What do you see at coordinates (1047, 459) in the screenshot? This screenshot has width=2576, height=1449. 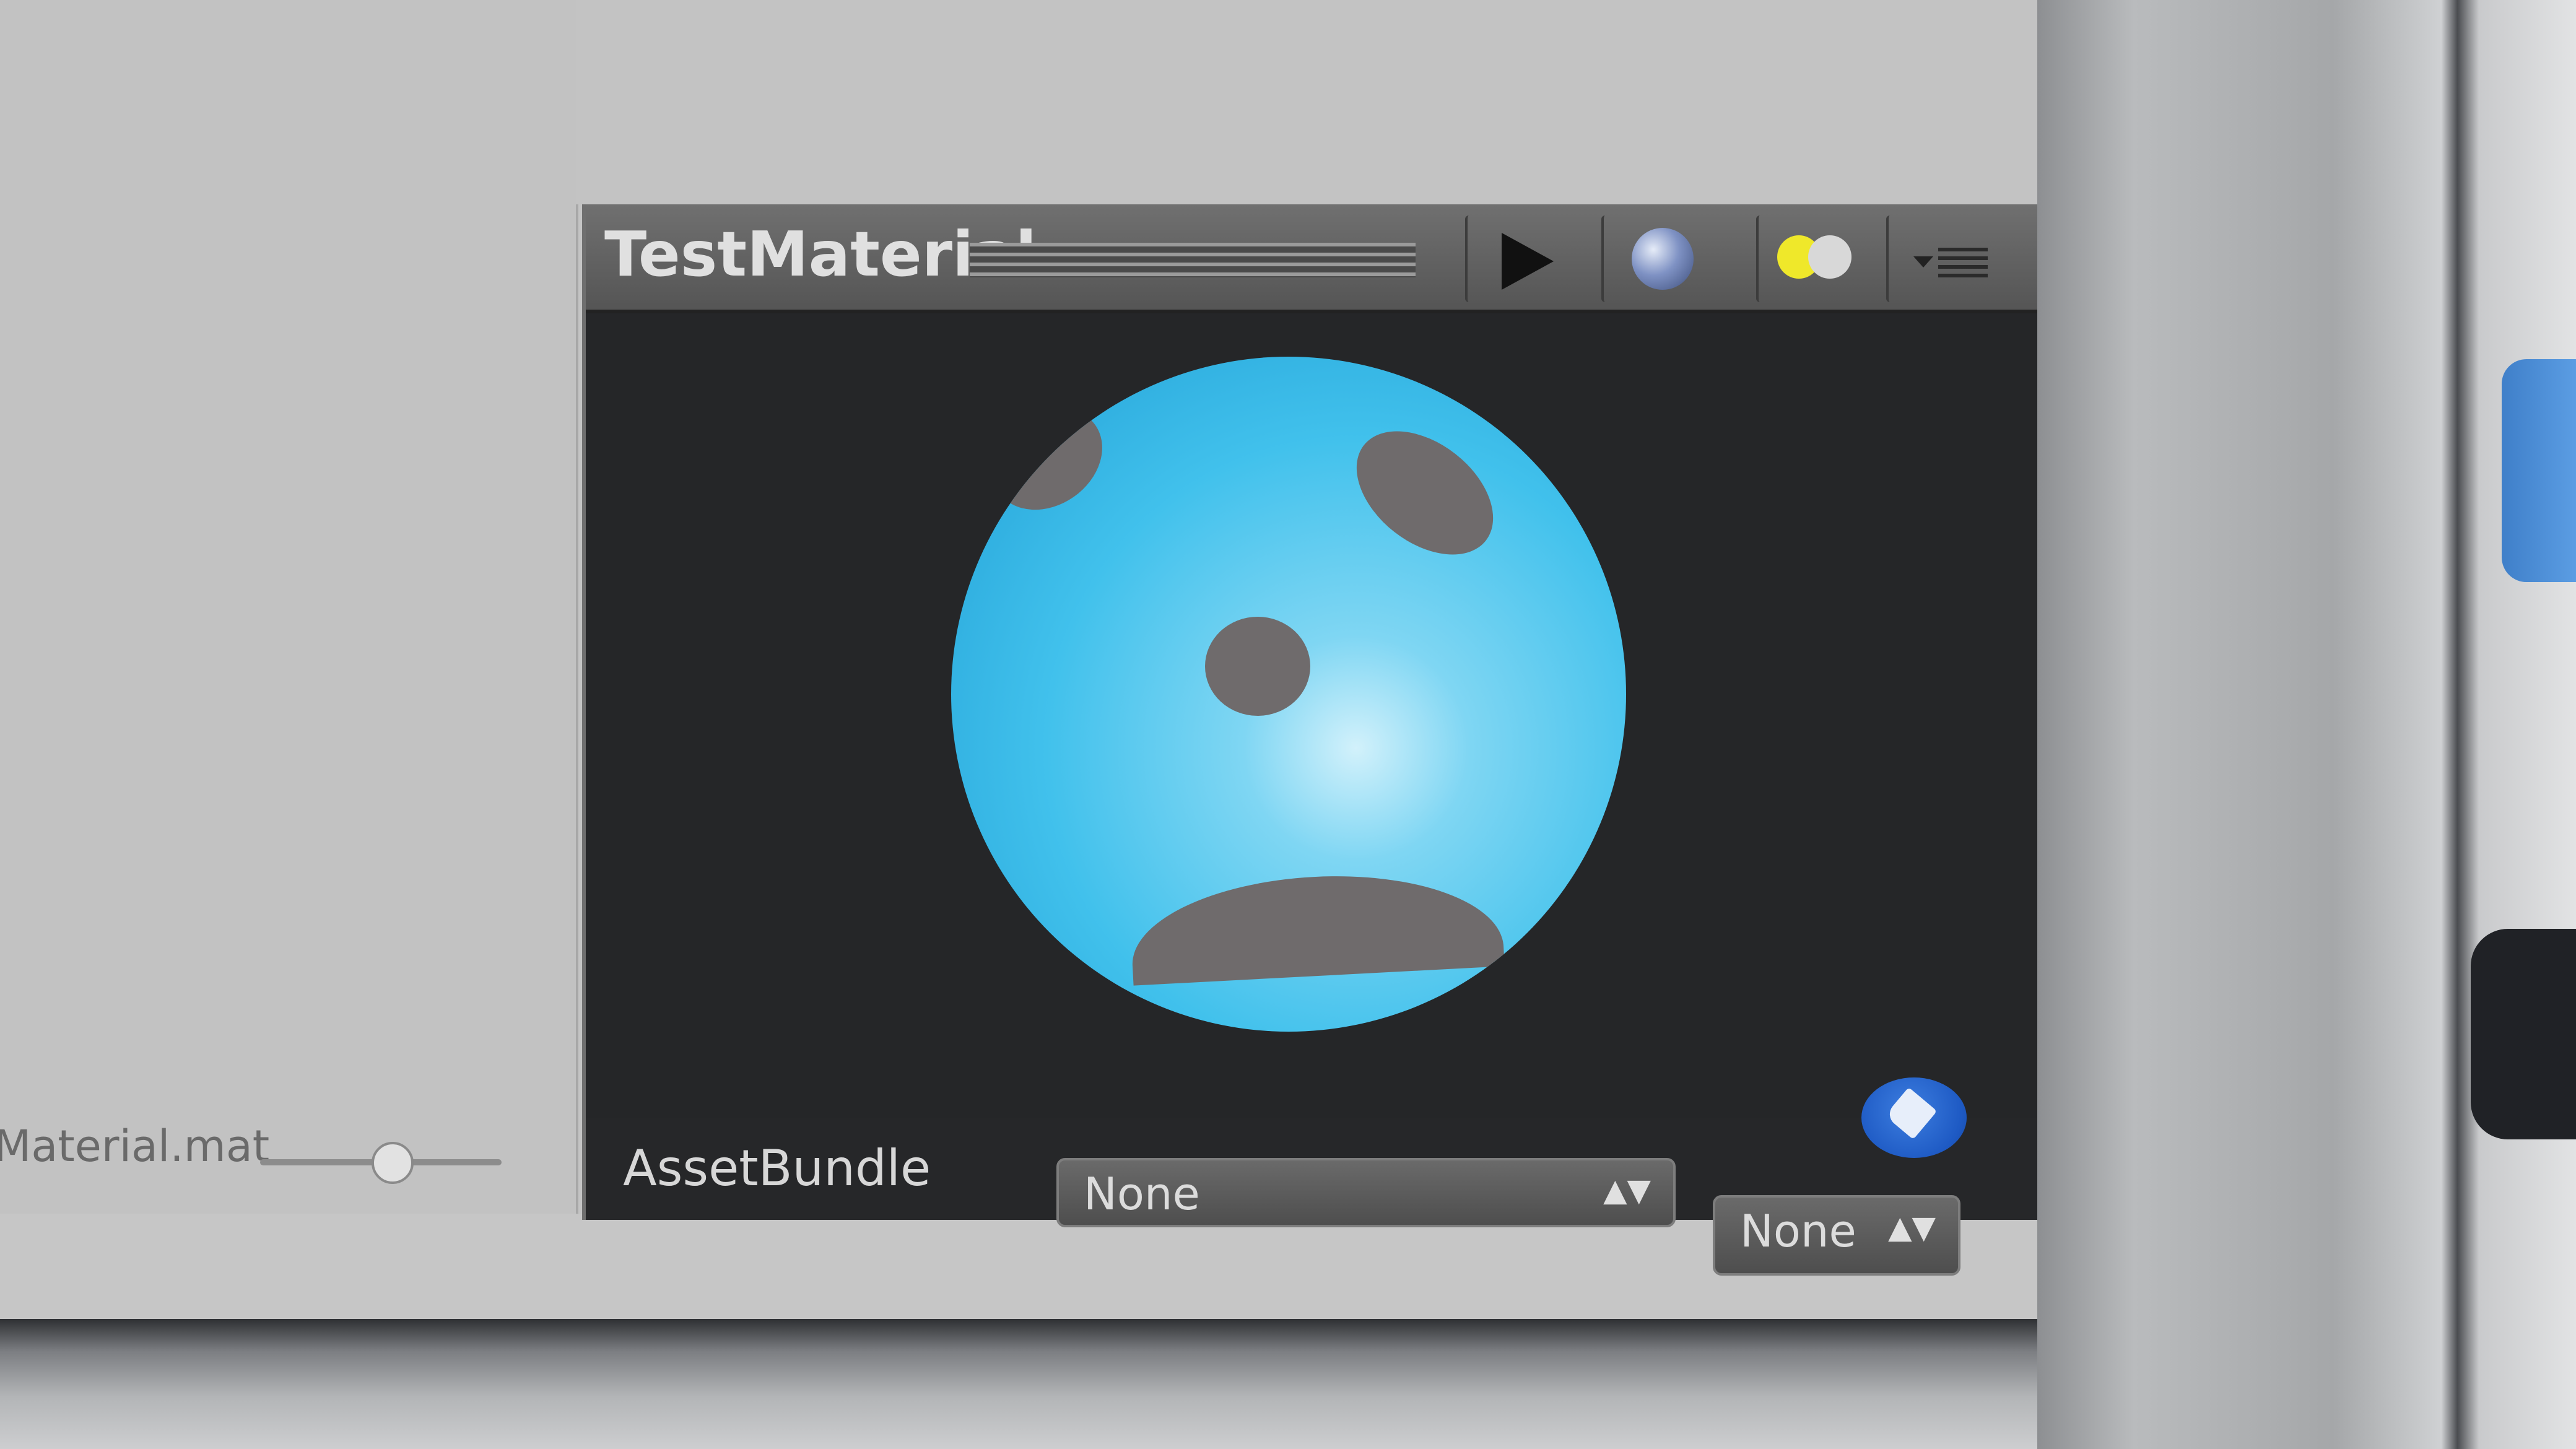 I see `texture-left-eye` at bounding box center [1047, 459].